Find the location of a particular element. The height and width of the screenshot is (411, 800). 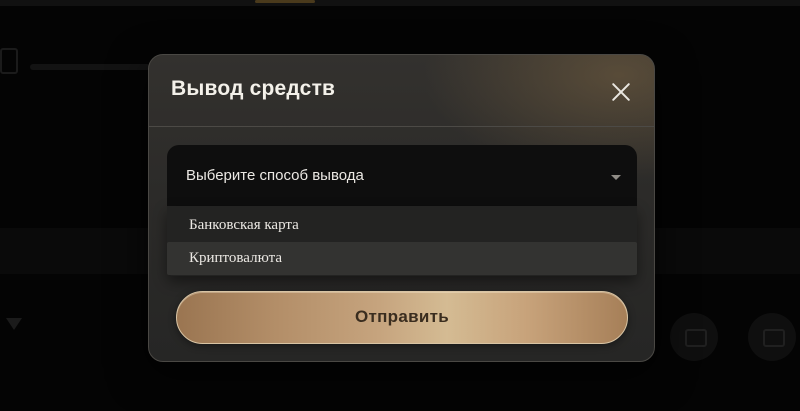

submit-button: Отправить is located at coordinates (402, 317).